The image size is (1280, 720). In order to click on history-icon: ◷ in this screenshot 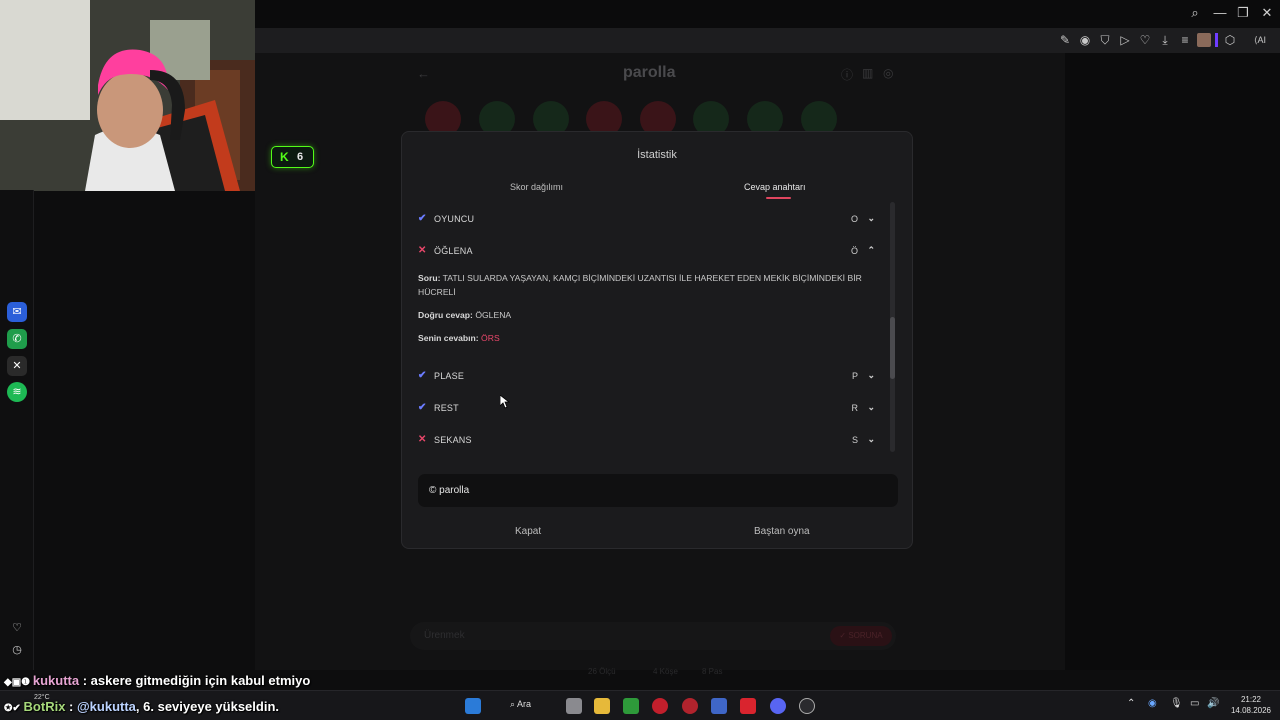, I will do `click(17, 650)`.